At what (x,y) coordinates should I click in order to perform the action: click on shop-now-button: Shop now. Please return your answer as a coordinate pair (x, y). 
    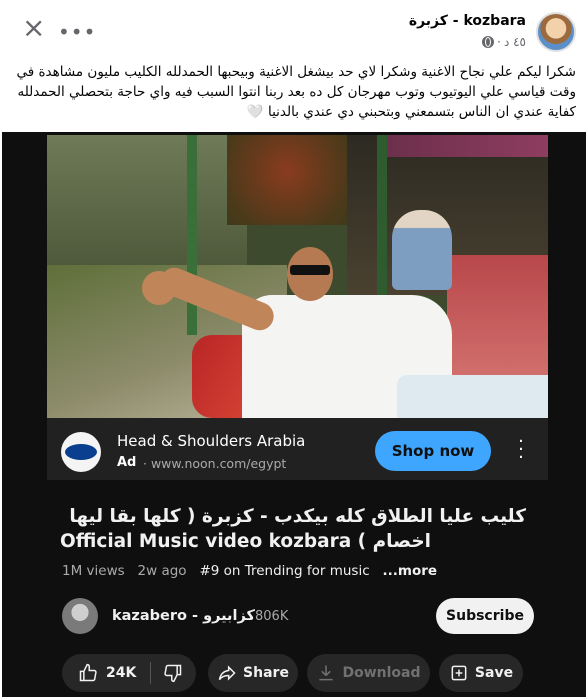
    Looking at the image, I should click on (433, 451).